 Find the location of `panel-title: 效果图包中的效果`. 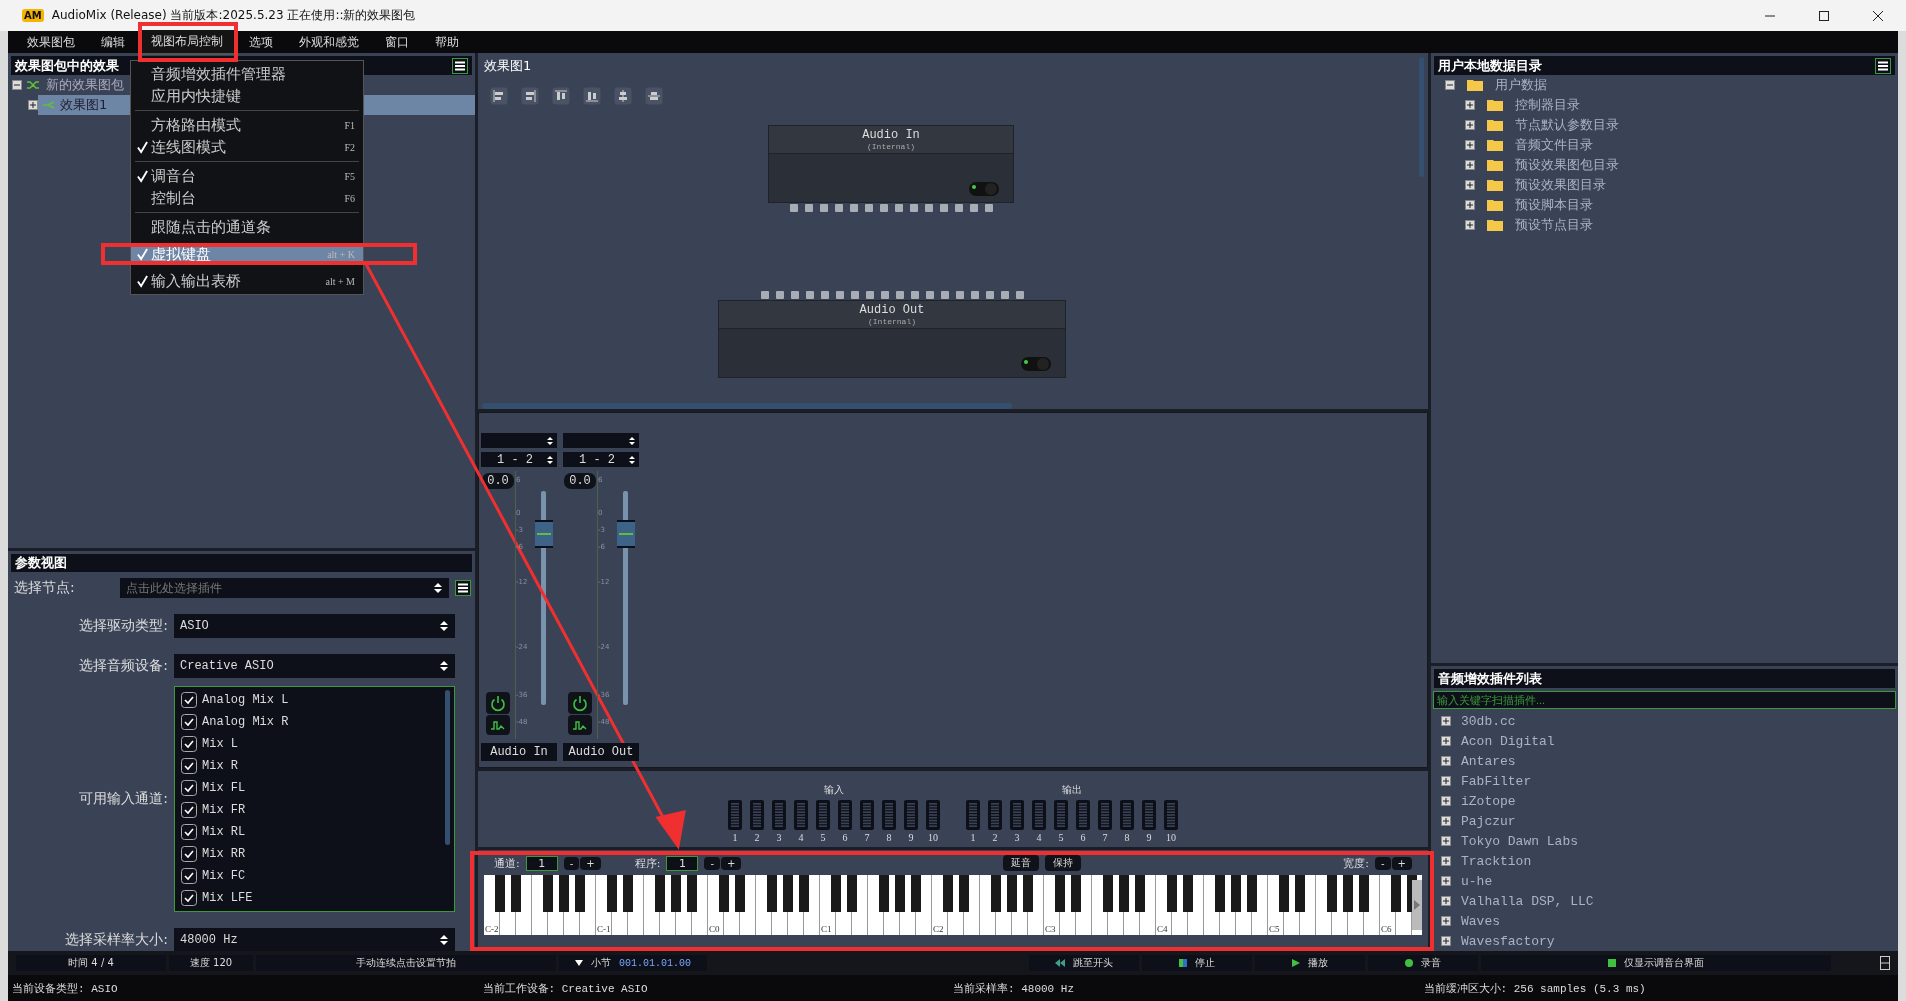

panel-title: 效果图包中的效果 is located at coordinates (67, 65).